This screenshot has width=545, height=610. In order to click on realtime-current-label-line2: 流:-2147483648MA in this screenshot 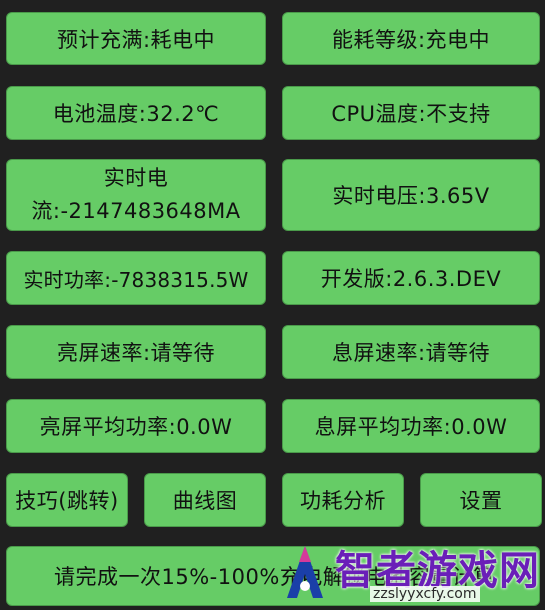, I will do `click(136, 211)`.